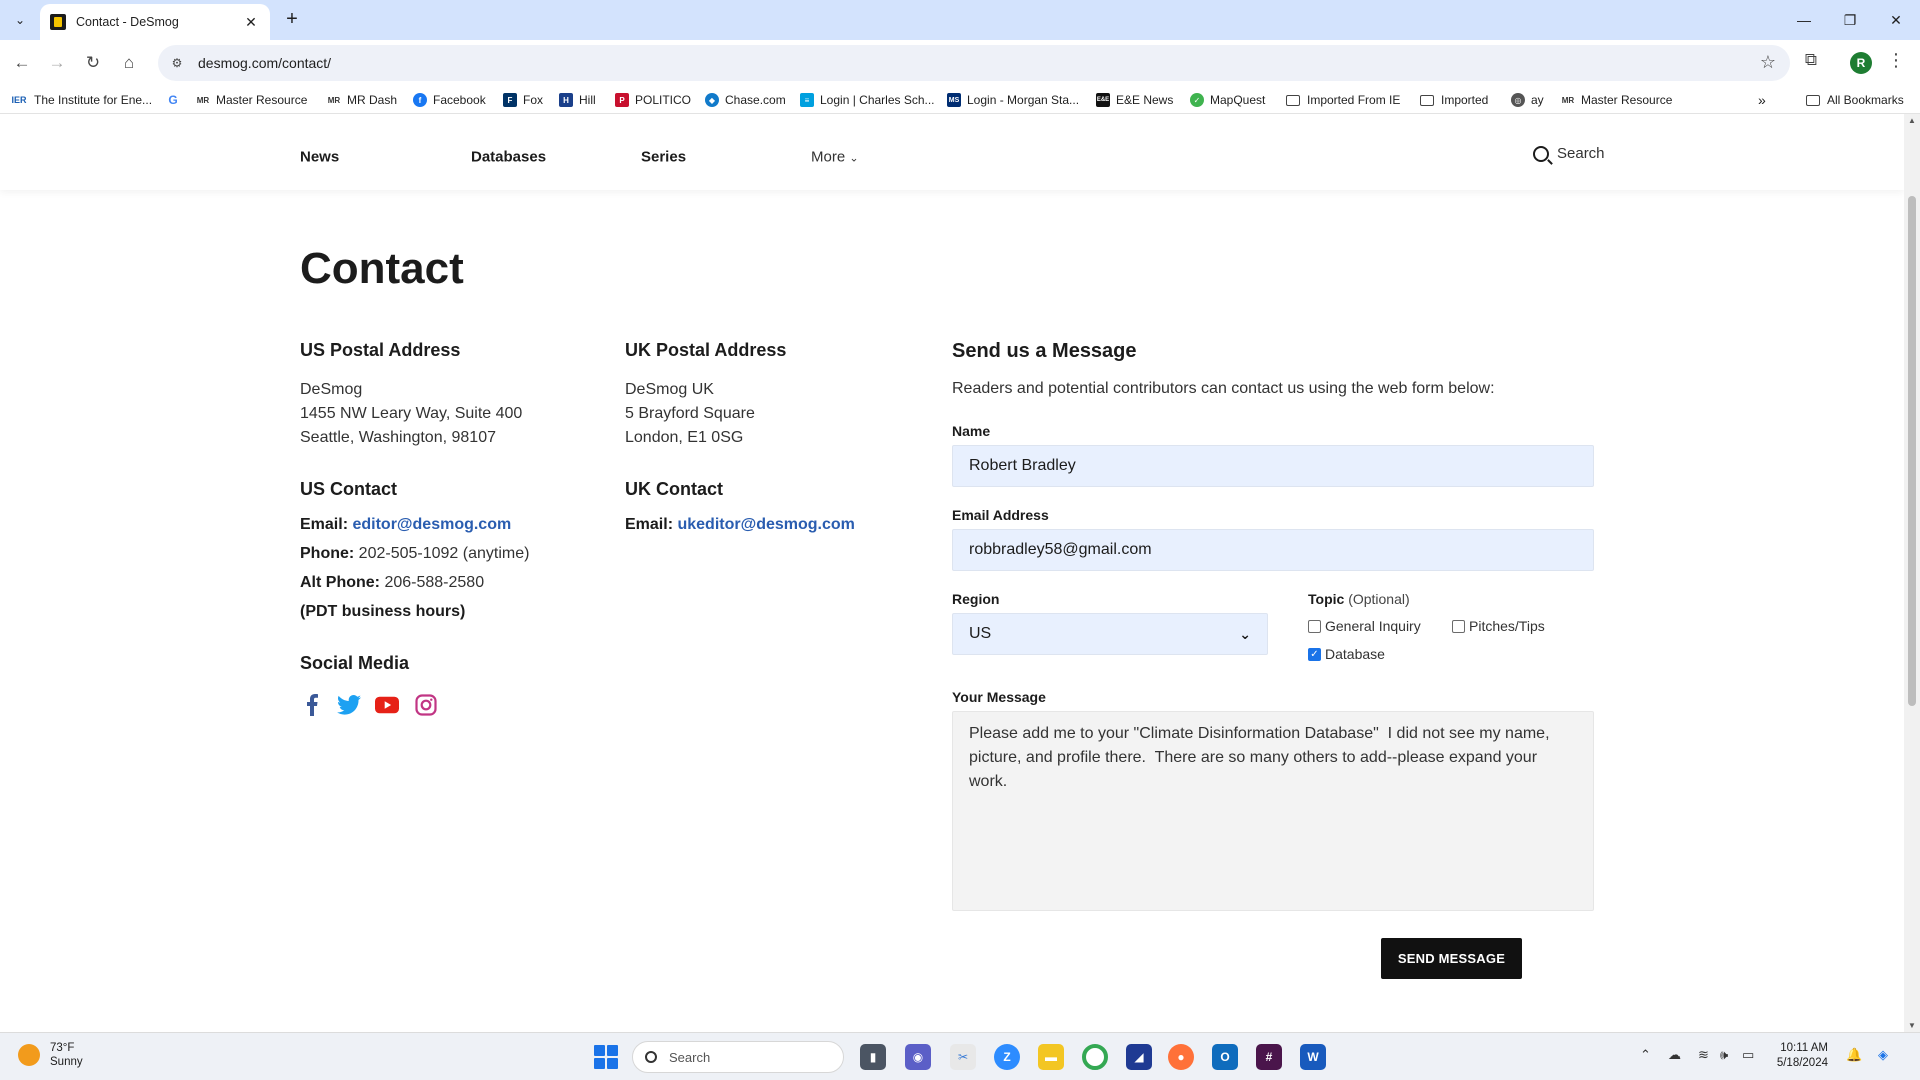 Image resolution: width=1920 pixels, height=1080 pixels. What do you see at coordinates (745, 100) in the screenshot?
I see `bookmark-chase: ◆ Chase.com` at bounding box center [745, 100].